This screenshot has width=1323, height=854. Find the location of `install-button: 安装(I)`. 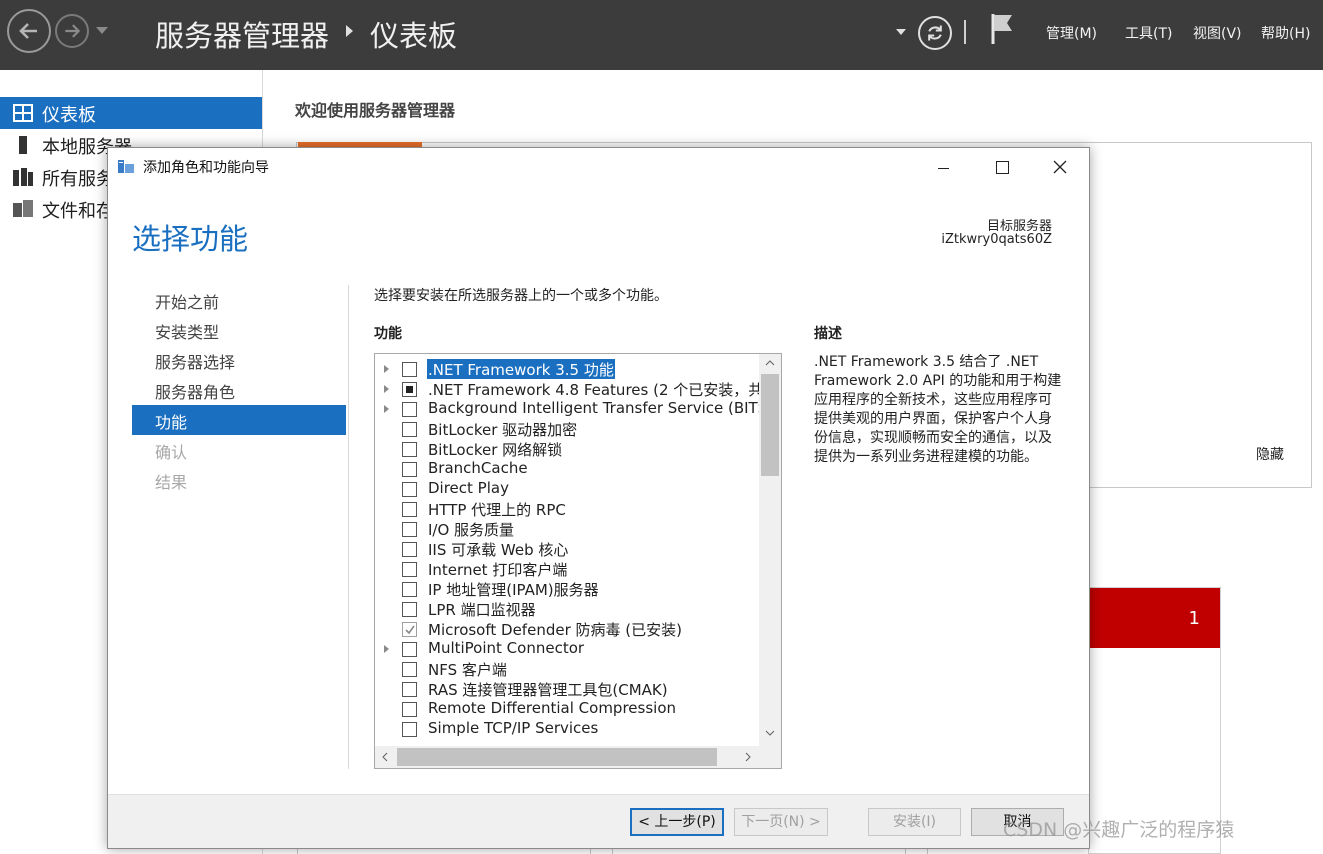

install-button: 安装(I) is located at coordinates (914, 822).